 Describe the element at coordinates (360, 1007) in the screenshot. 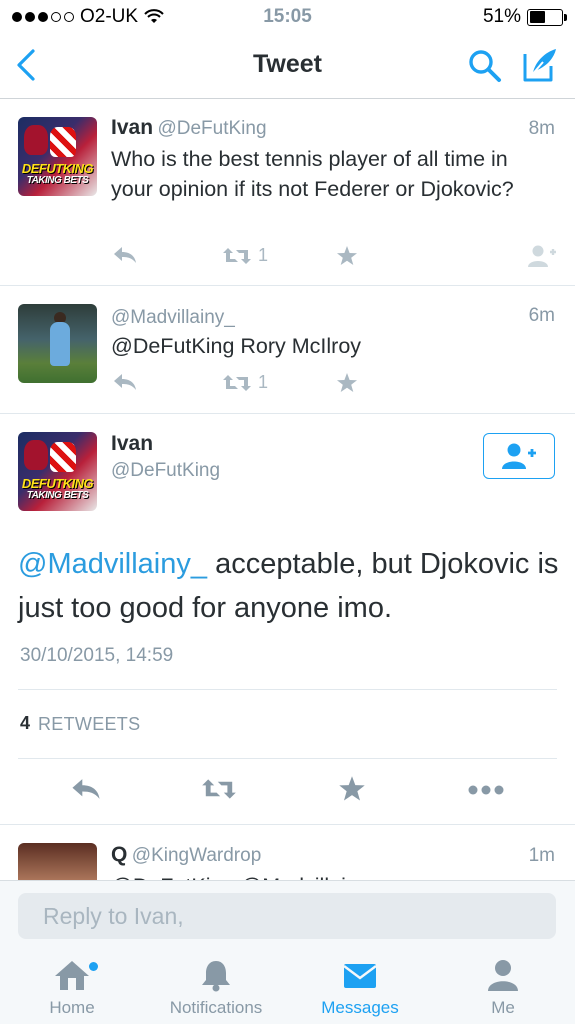

I see `tab-messages-label: Messages` at that location.